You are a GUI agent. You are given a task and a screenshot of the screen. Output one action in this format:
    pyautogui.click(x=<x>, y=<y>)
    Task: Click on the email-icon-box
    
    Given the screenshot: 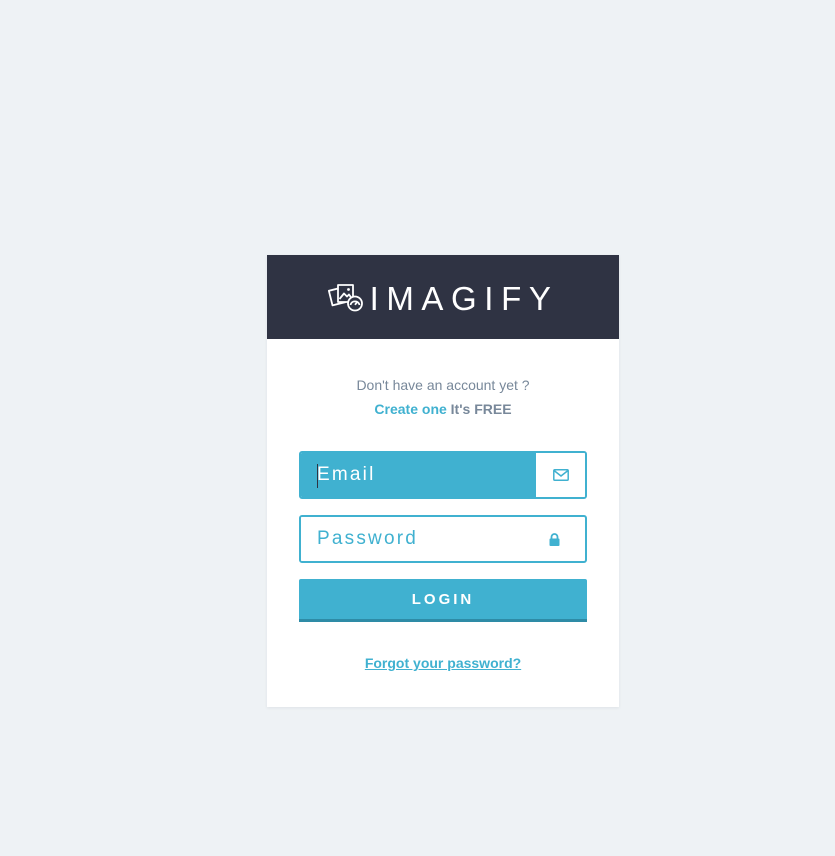 What is the action you would take?
    pyautogui.click(x=559, y=475)
    